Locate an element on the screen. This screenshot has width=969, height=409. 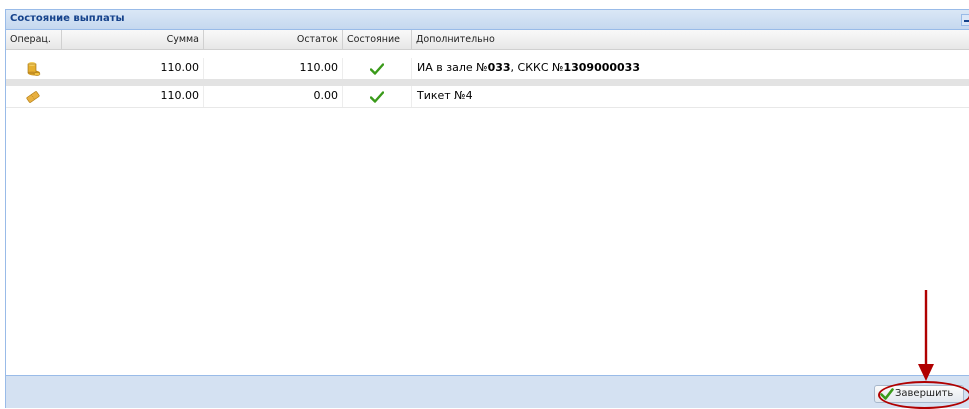
row-separator is located at coordinates (487, 82).